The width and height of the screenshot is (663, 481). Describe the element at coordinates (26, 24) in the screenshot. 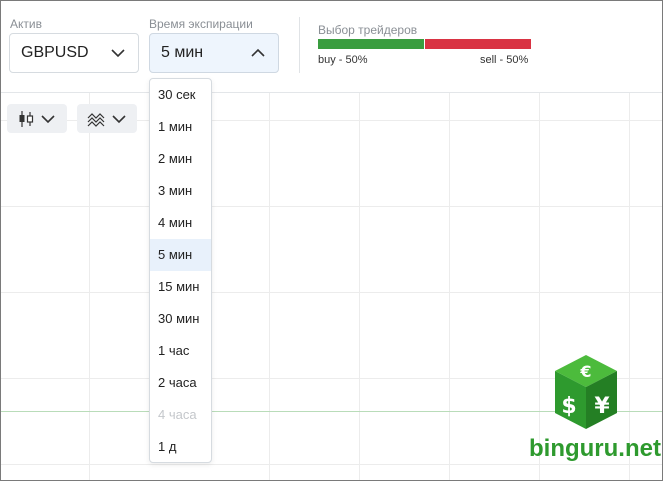

I see `asset-label: Актив` at that location.